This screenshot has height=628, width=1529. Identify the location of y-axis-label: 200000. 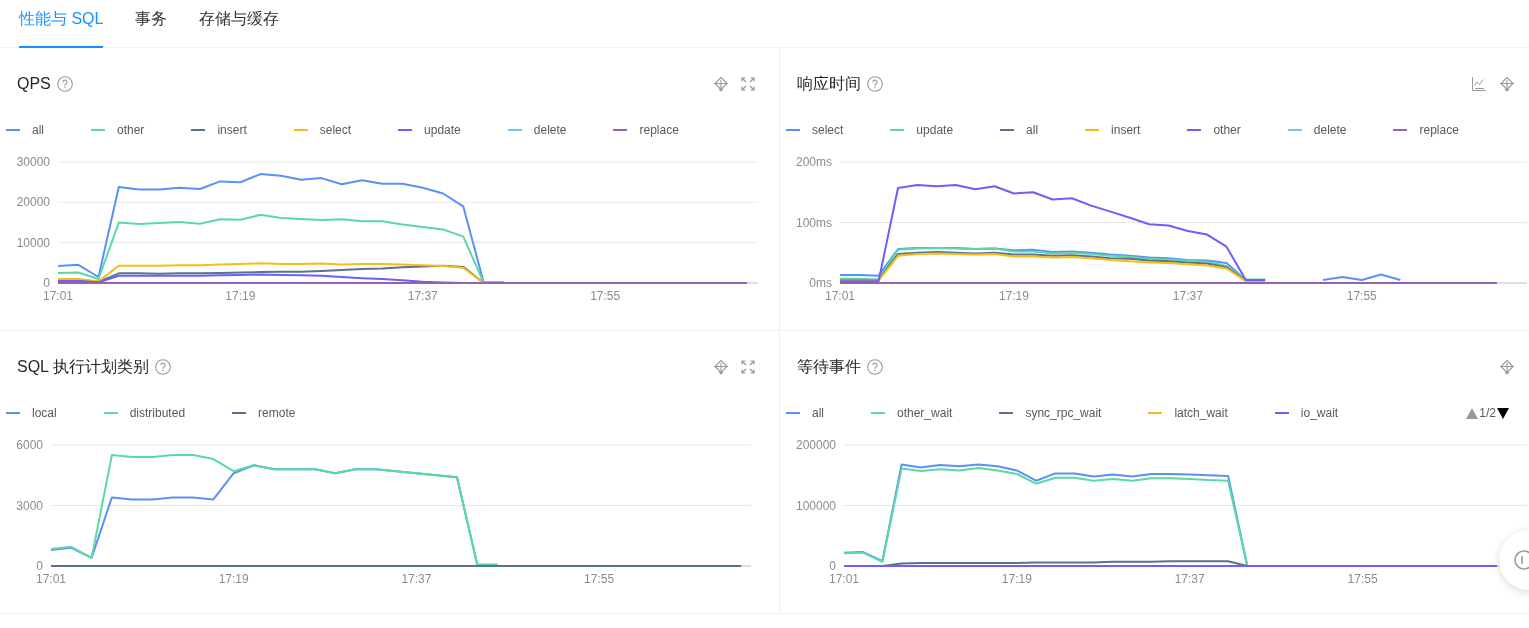
(815, 445).